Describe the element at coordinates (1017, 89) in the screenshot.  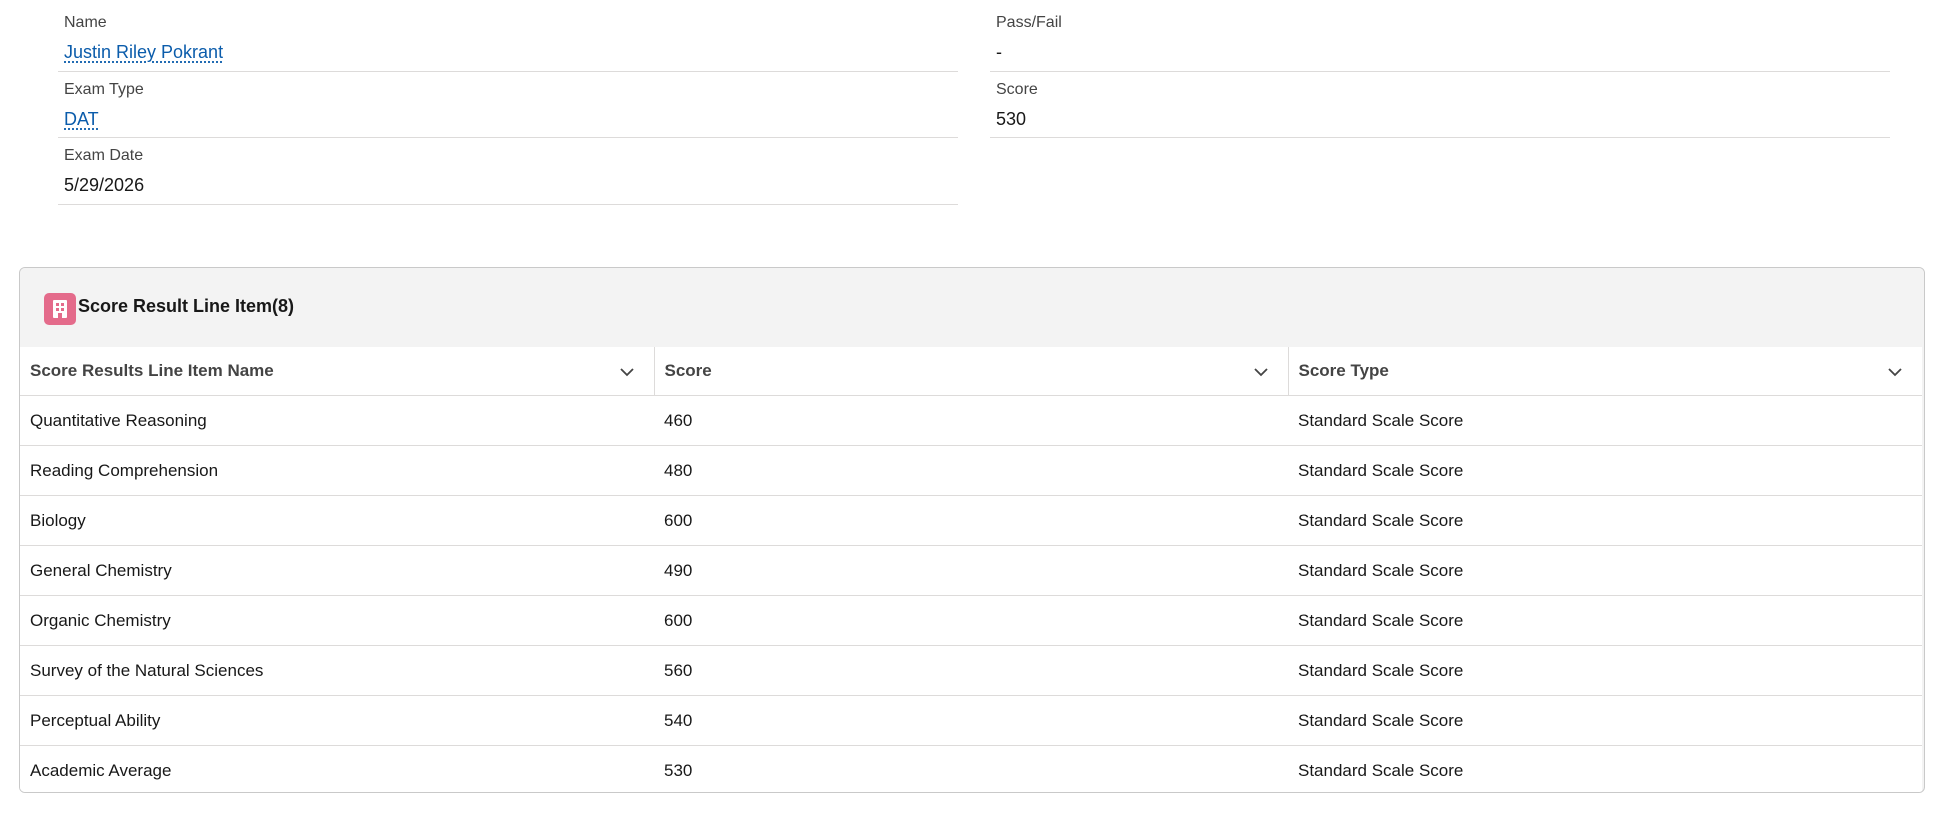
I see `score-label: Score` at that location.